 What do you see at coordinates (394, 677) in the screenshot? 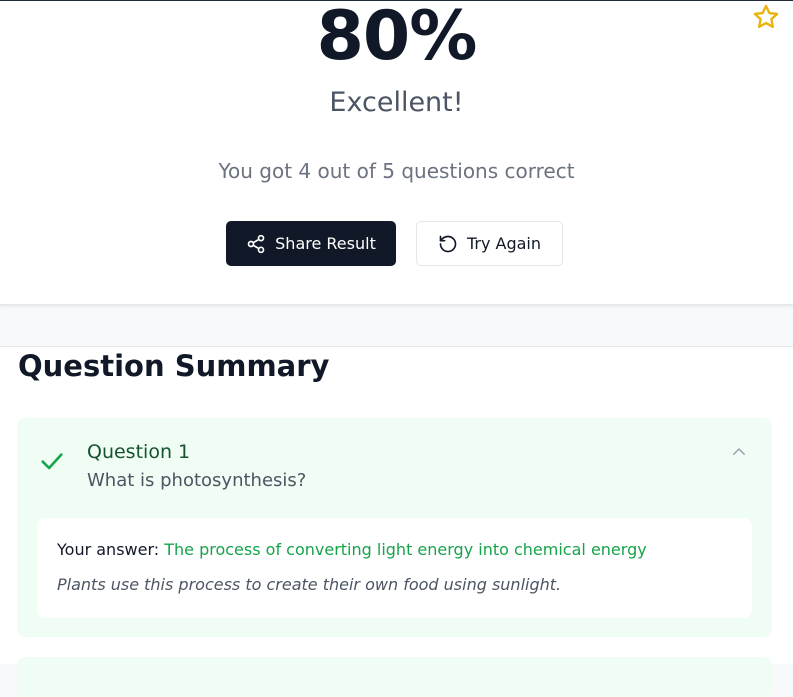
I see `question-card` at bounding box center [394, 677].